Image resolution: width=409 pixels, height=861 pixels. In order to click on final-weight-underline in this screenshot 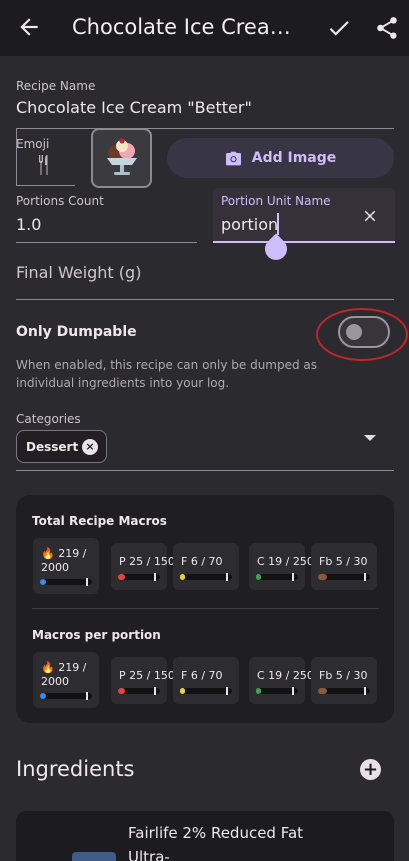, I will do `click(205, 299)`.